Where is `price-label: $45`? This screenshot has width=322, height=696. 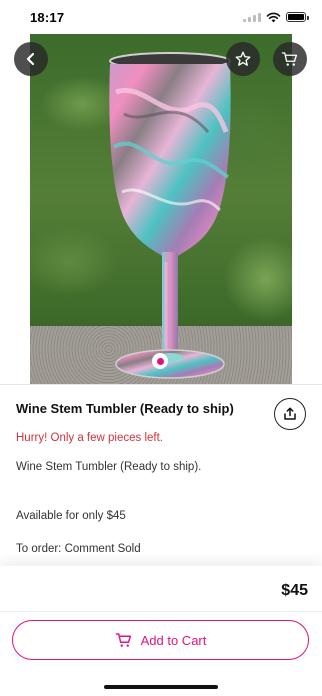 price-label: $45 is located at coordinates (294, 590).